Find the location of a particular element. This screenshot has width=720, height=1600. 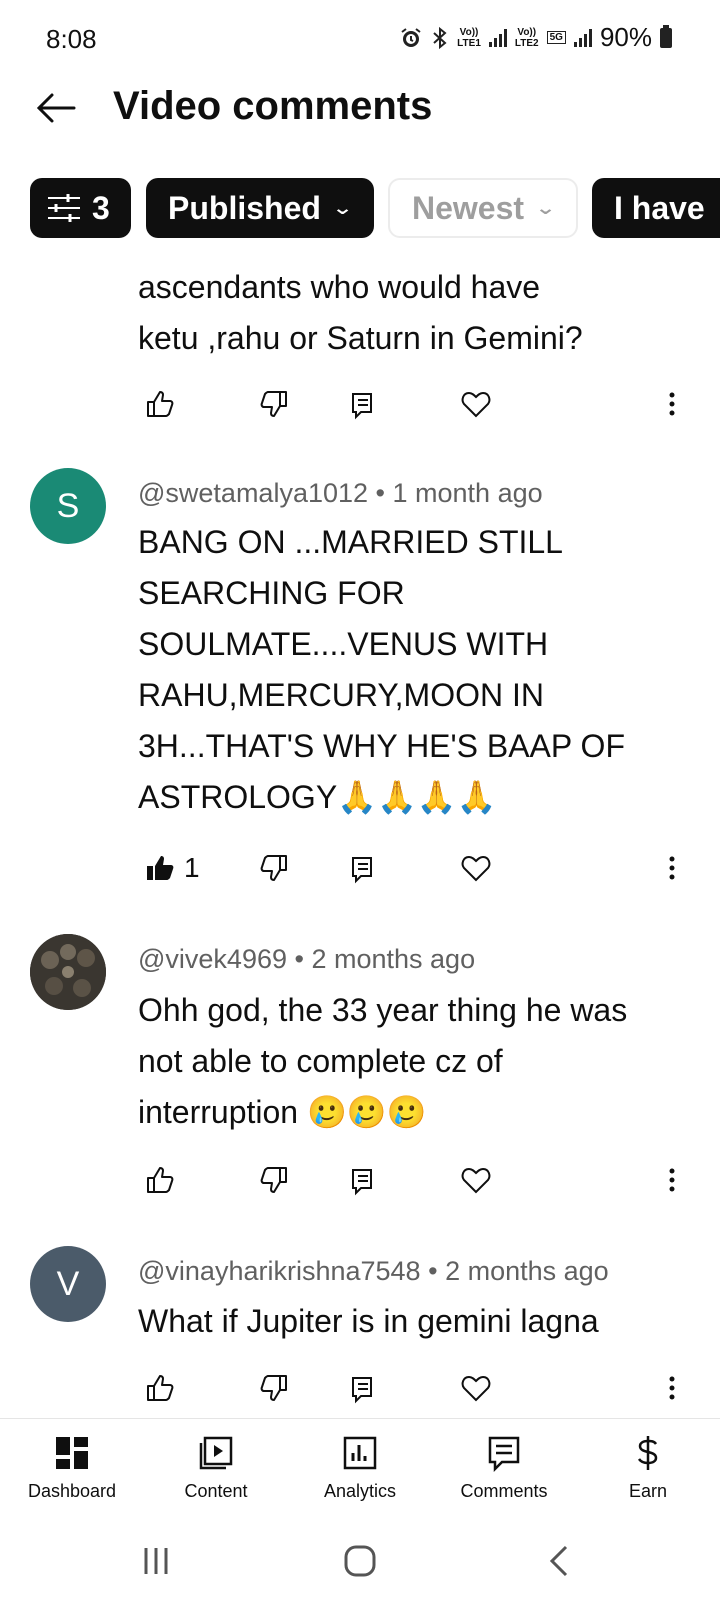

status-icons: Vo)) LTE1 Vo)) LTE2 5G 90% is located at coordinates (535, 37).